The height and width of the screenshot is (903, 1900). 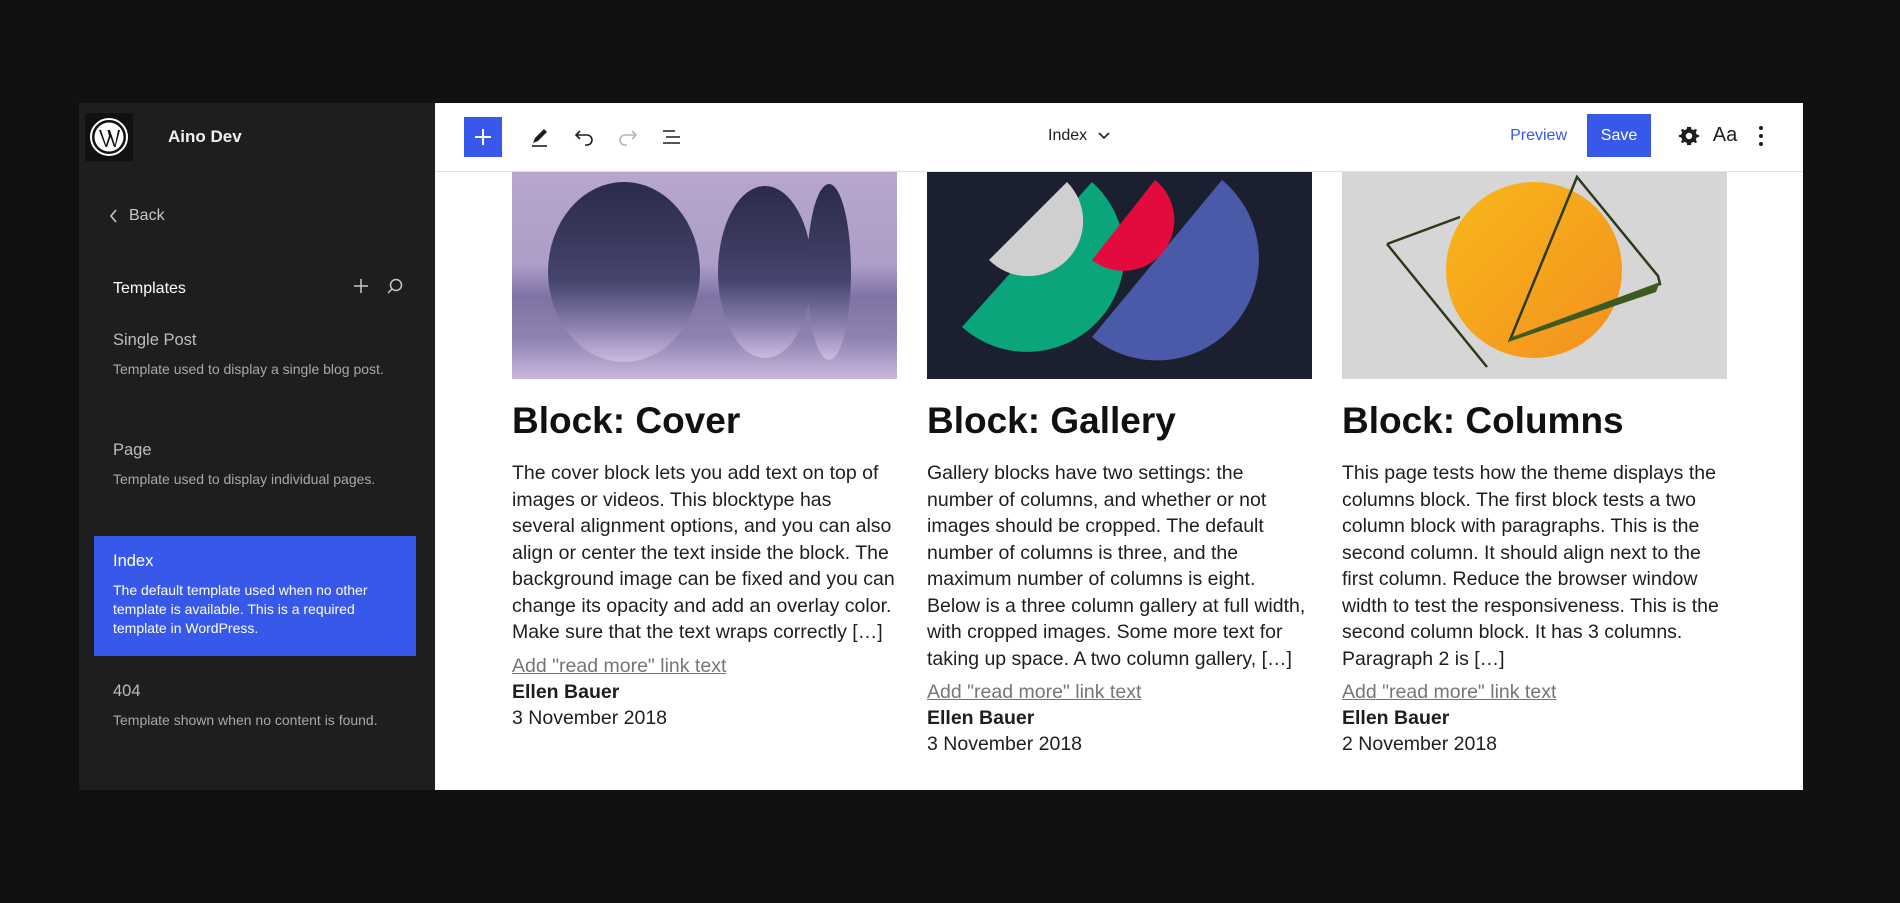 What do you see at coordinates (1420, 744) in the screenshot?
I see `post-date: 2 November 2018` at bounding box center [1420, 744].